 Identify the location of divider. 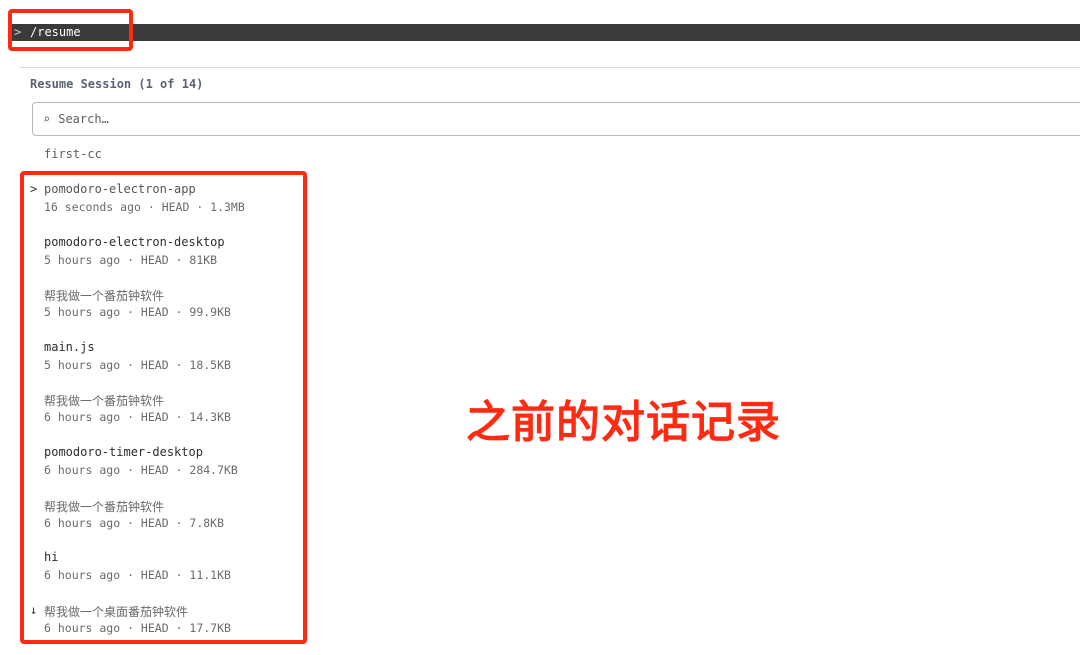
(550, 67).